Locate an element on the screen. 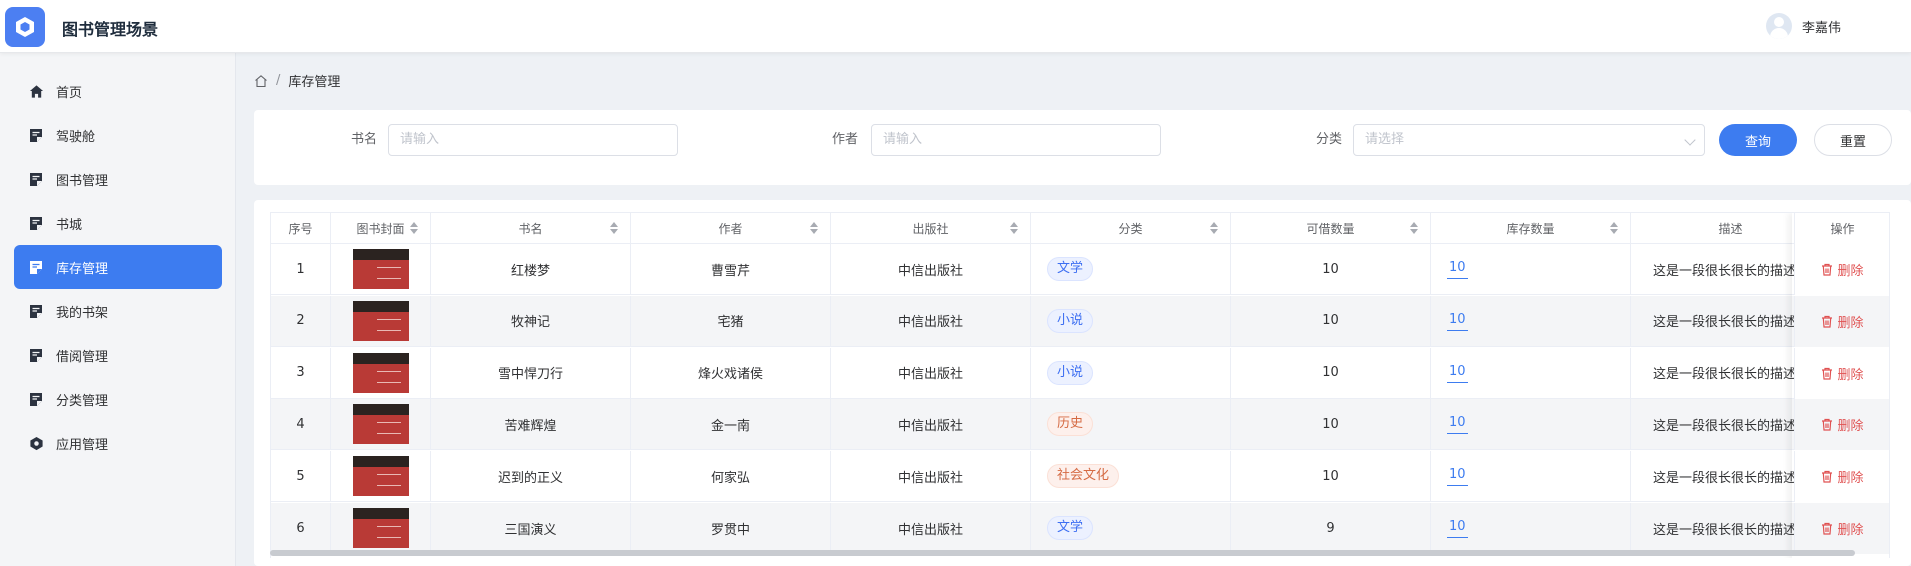  reset-button: 重置 is located at coordinates (1853, 140).